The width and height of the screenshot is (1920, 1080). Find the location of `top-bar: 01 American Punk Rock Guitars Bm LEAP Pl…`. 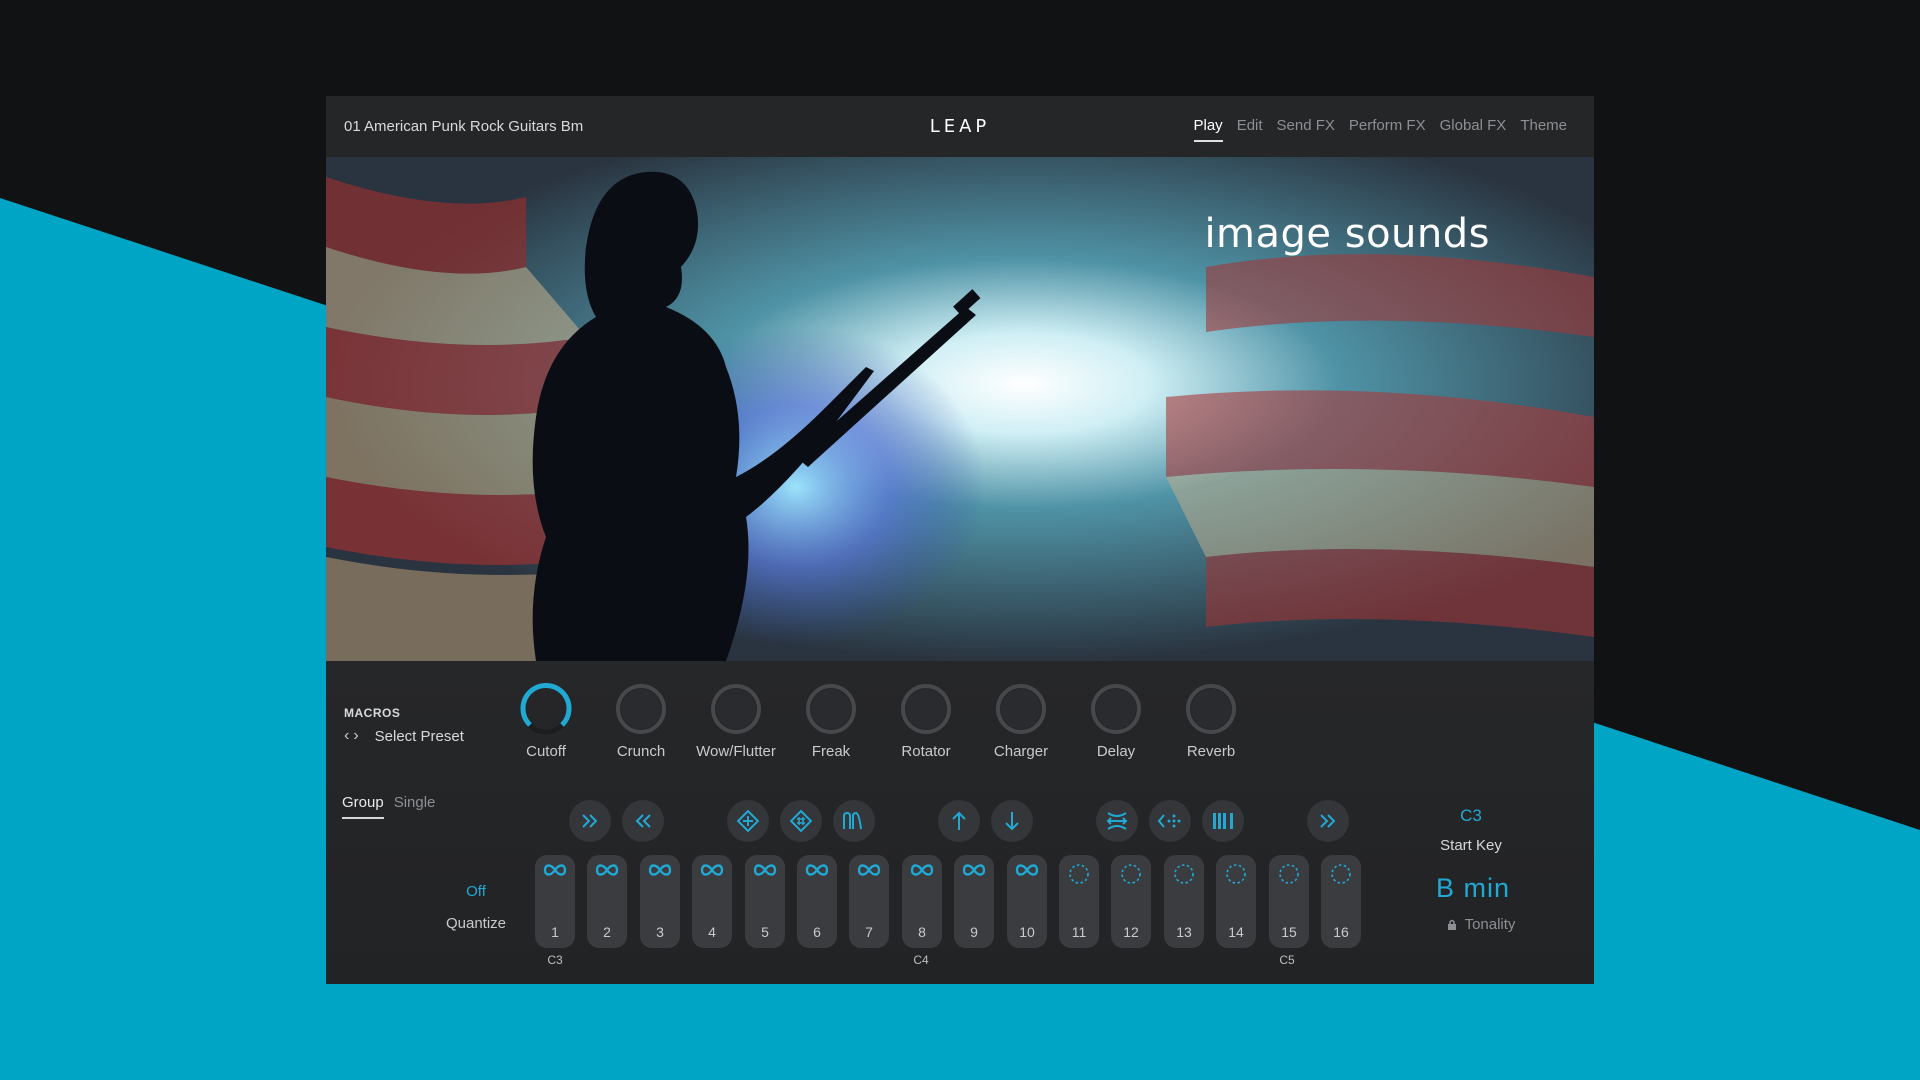

top-bar: 01 American Punk Rock Guitars Bm LEAP Pl… is located at coordinates (960, 126).